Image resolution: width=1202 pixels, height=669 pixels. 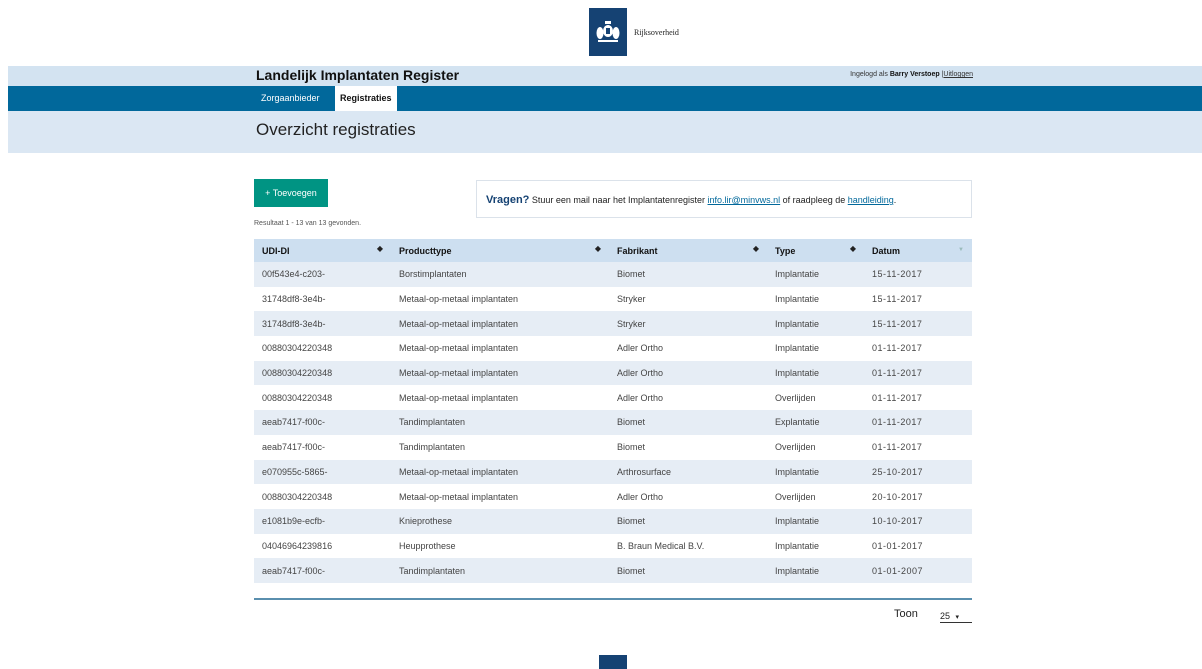 What do you see at coordinates (918, 521) in the screenshot?
I see `datum-cell: 10-10-2017` at bounding box center [918, 521].